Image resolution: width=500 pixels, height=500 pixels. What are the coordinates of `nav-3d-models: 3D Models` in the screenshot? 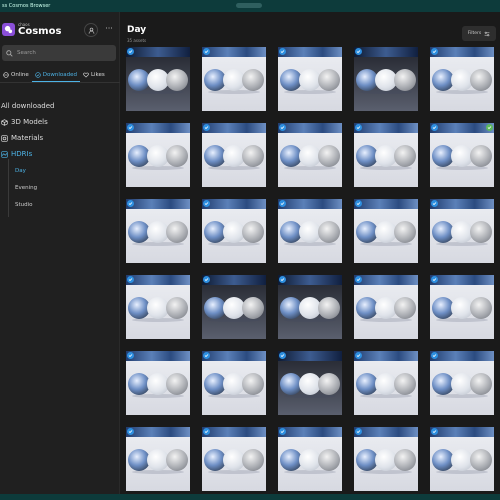 It's located at (60, 122).